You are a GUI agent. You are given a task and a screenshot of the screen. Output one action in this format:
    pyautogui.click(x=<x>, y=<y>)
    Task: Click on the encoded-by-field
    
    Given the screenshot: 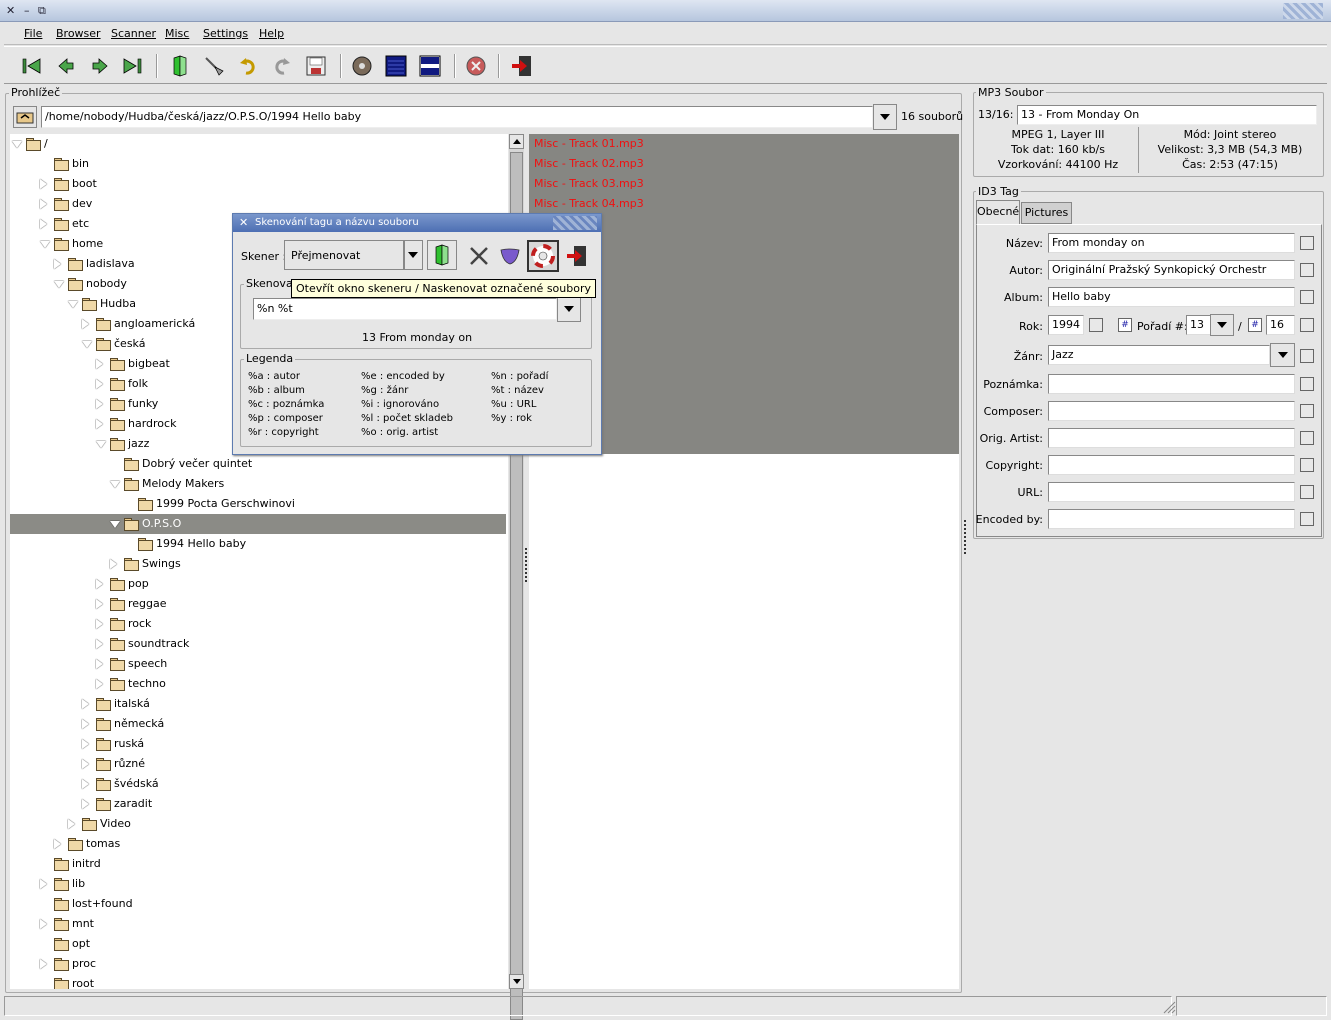 What is the action you would take?
    pyautogui.click(x=1171, y=519)
    